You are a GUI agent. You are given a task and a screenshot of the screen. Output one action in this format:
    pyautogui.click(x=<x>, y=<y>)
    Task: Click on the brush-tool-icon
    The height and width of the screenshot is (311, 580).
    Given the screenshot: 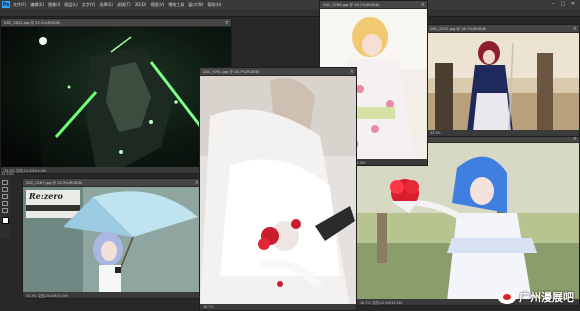 What is the action you would take?
    pyautogui.click(x=5, y=210)
    